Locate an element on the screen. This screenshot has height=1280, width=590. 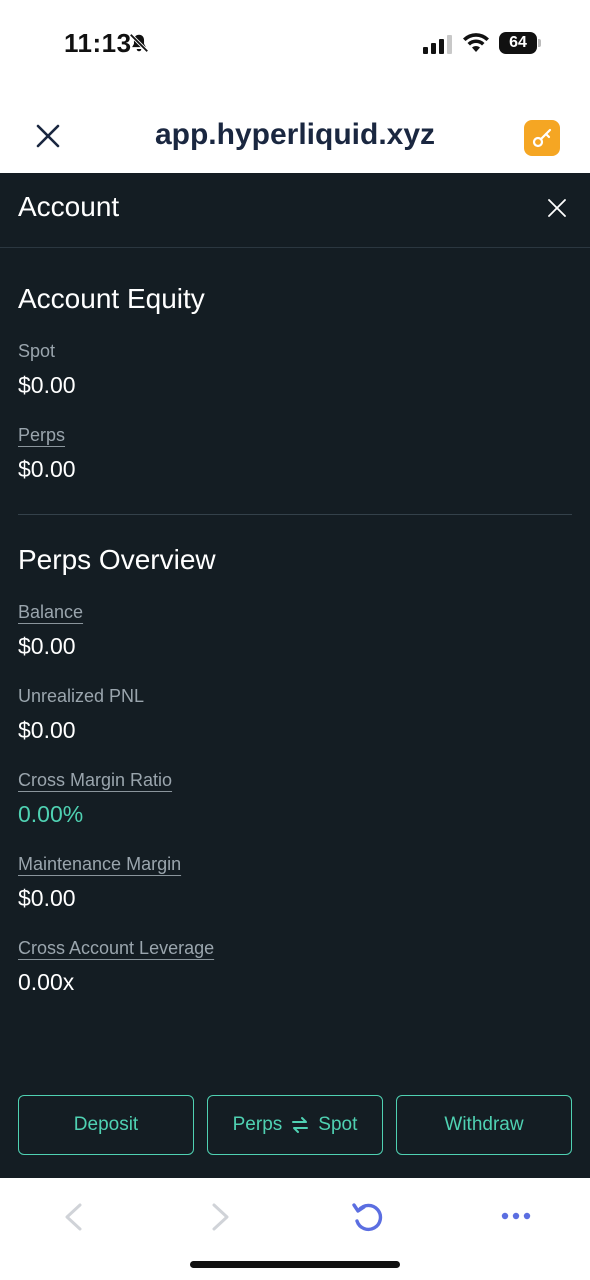
forward-icon is located at coordinates (221, 1217).